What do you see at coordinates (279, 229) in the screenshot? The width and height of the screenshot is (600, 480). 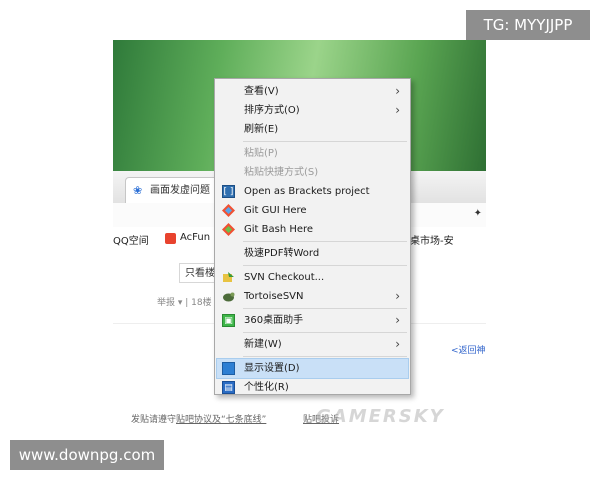 I see `menu-item-label: Git Bash Here` at bounding box center [279, 229].